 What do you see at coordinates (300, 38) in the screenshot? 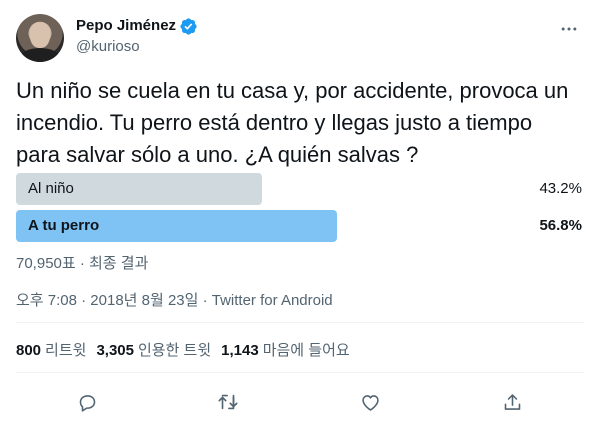
I see `tweet-header: Pepo Jiménez @kurioso` at bounding box center [300, 38].